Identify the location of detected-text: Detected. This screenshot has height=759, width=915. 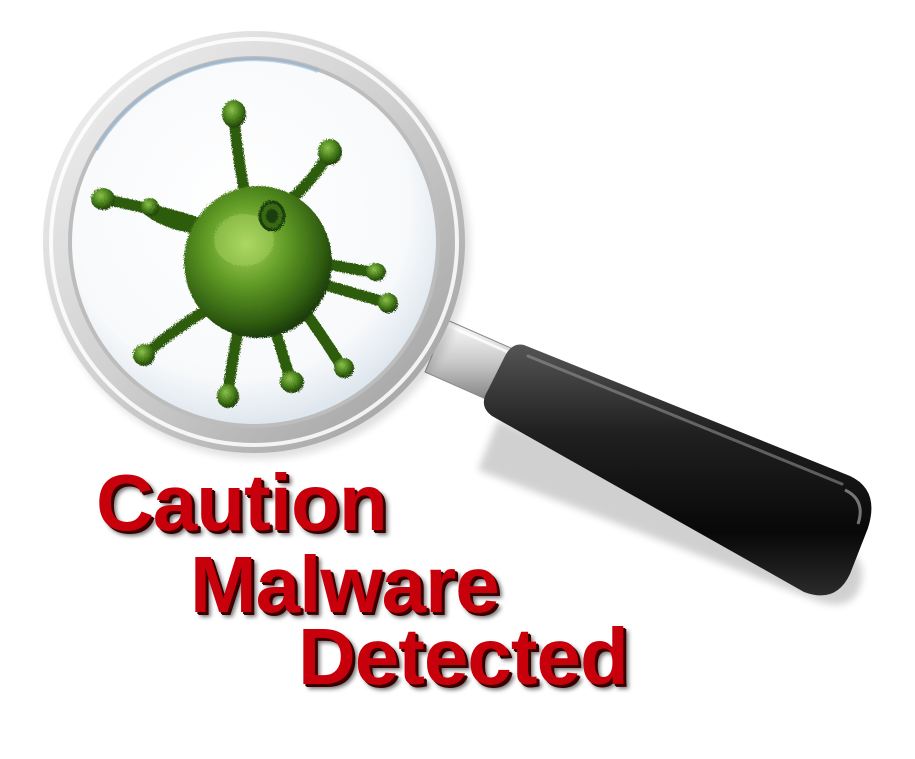
(463, 656).